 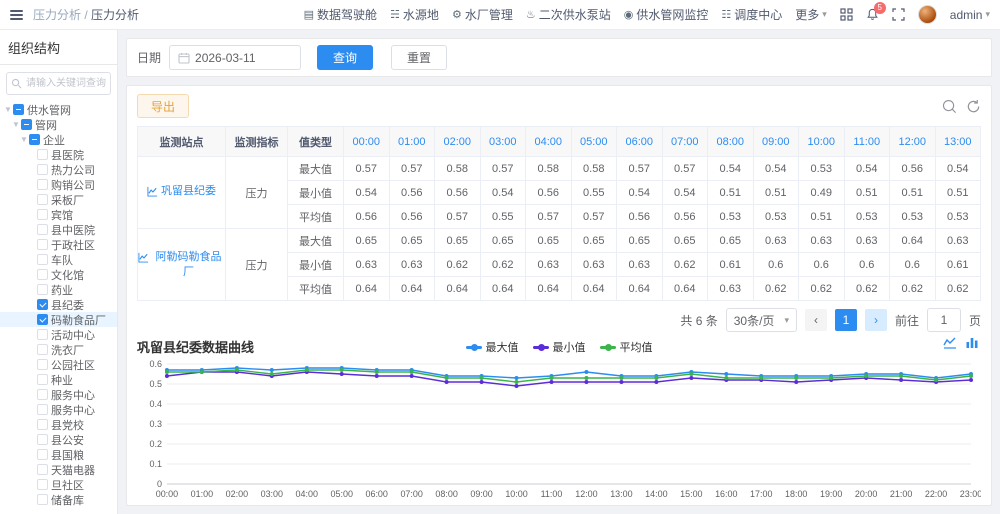 I want to click on tree-node-码勒食品厂: 码勒食品厂, so click(x=58, y=319).